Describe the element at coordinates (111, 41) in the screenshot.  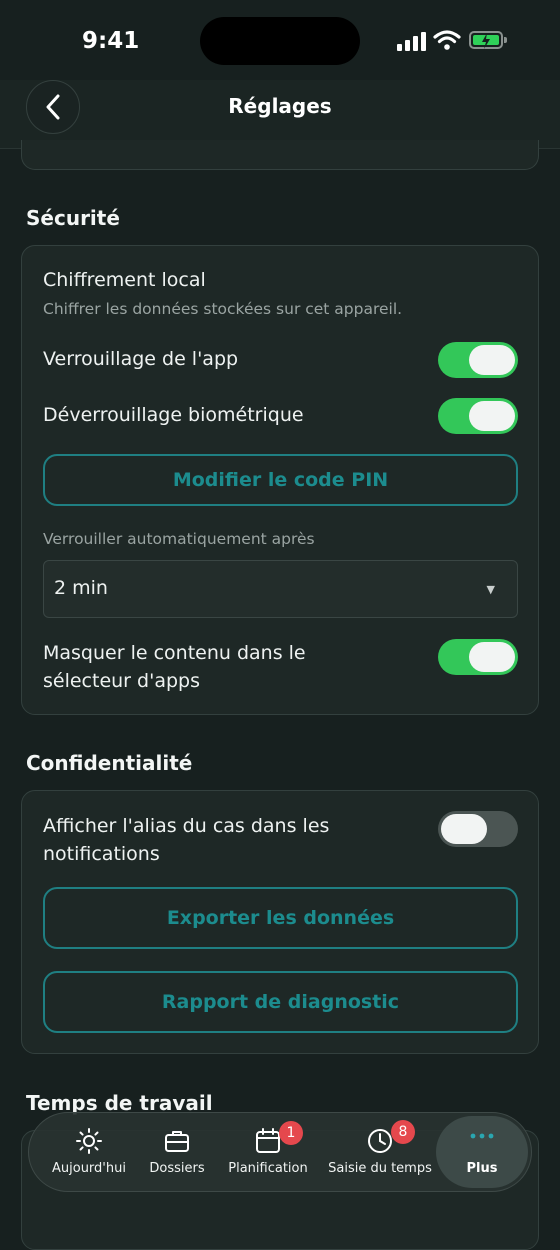
I see `status-time: 9:41` at that location.